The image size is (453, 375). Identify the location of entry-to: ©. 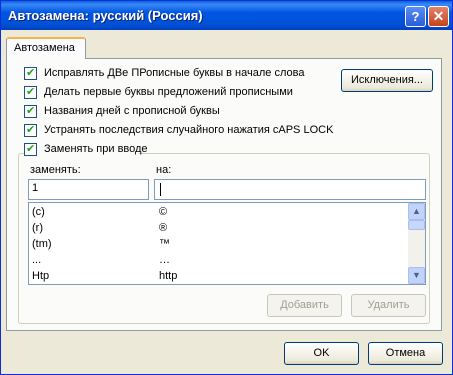
(163, 212).